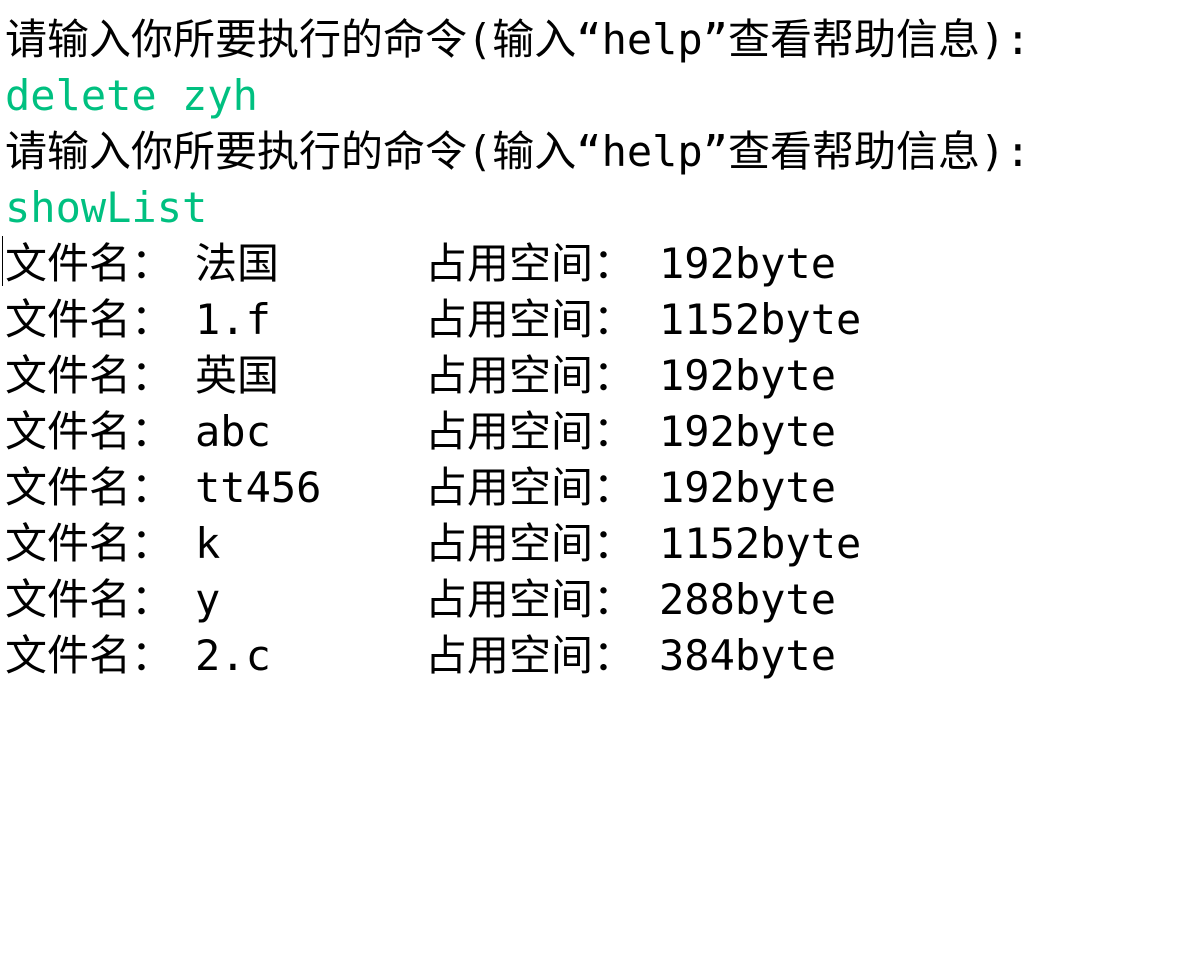 The height and width of the screenshot is (964, 1203). I want to click on file-list-row: 文件名： tt456 占用空间： 192byte, so click(602, 488).